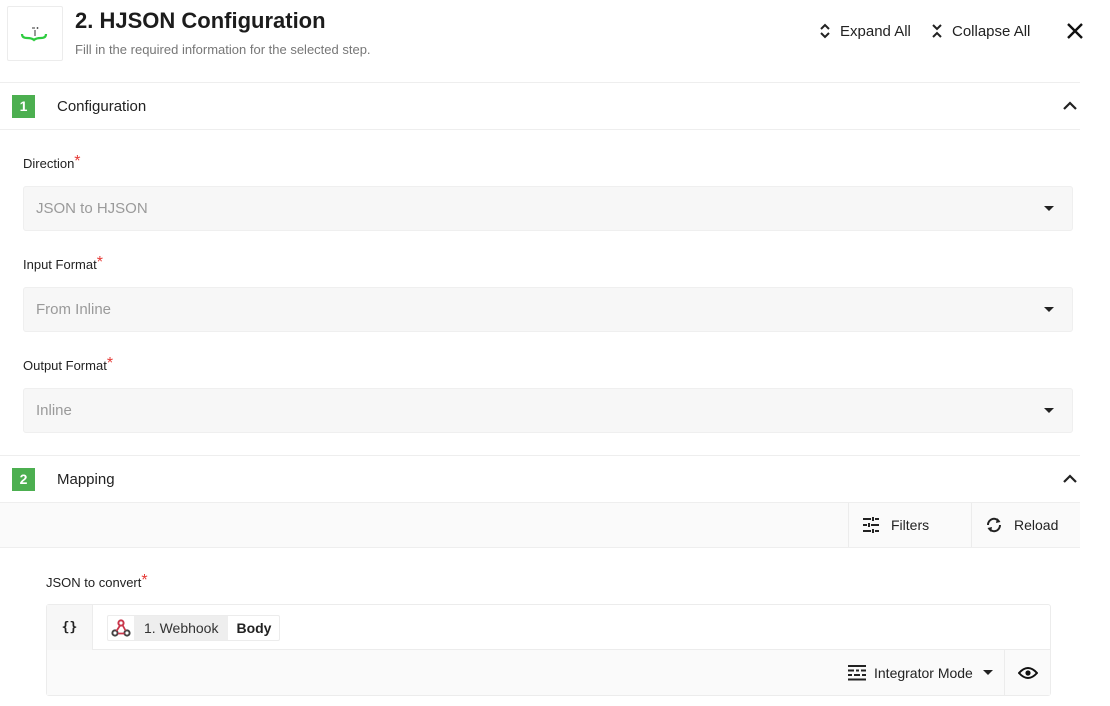 Image resolution: width=1110 pixels, height=706 pixels. I want to click on close-button, so click(1075, 31).